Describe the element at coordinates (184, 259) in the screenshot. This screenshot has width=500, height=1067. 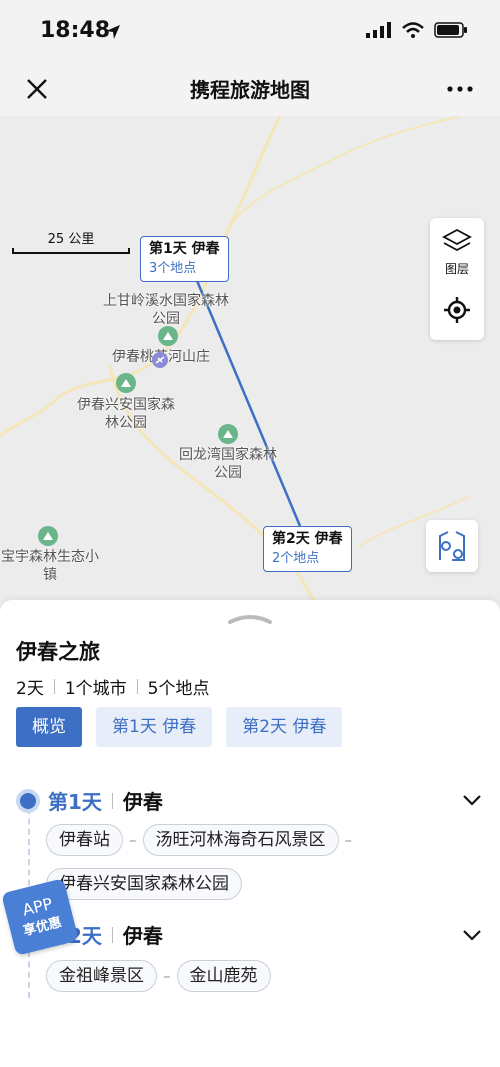
I see `day1-callout: 第1天 伊春 3个地点` at that location.